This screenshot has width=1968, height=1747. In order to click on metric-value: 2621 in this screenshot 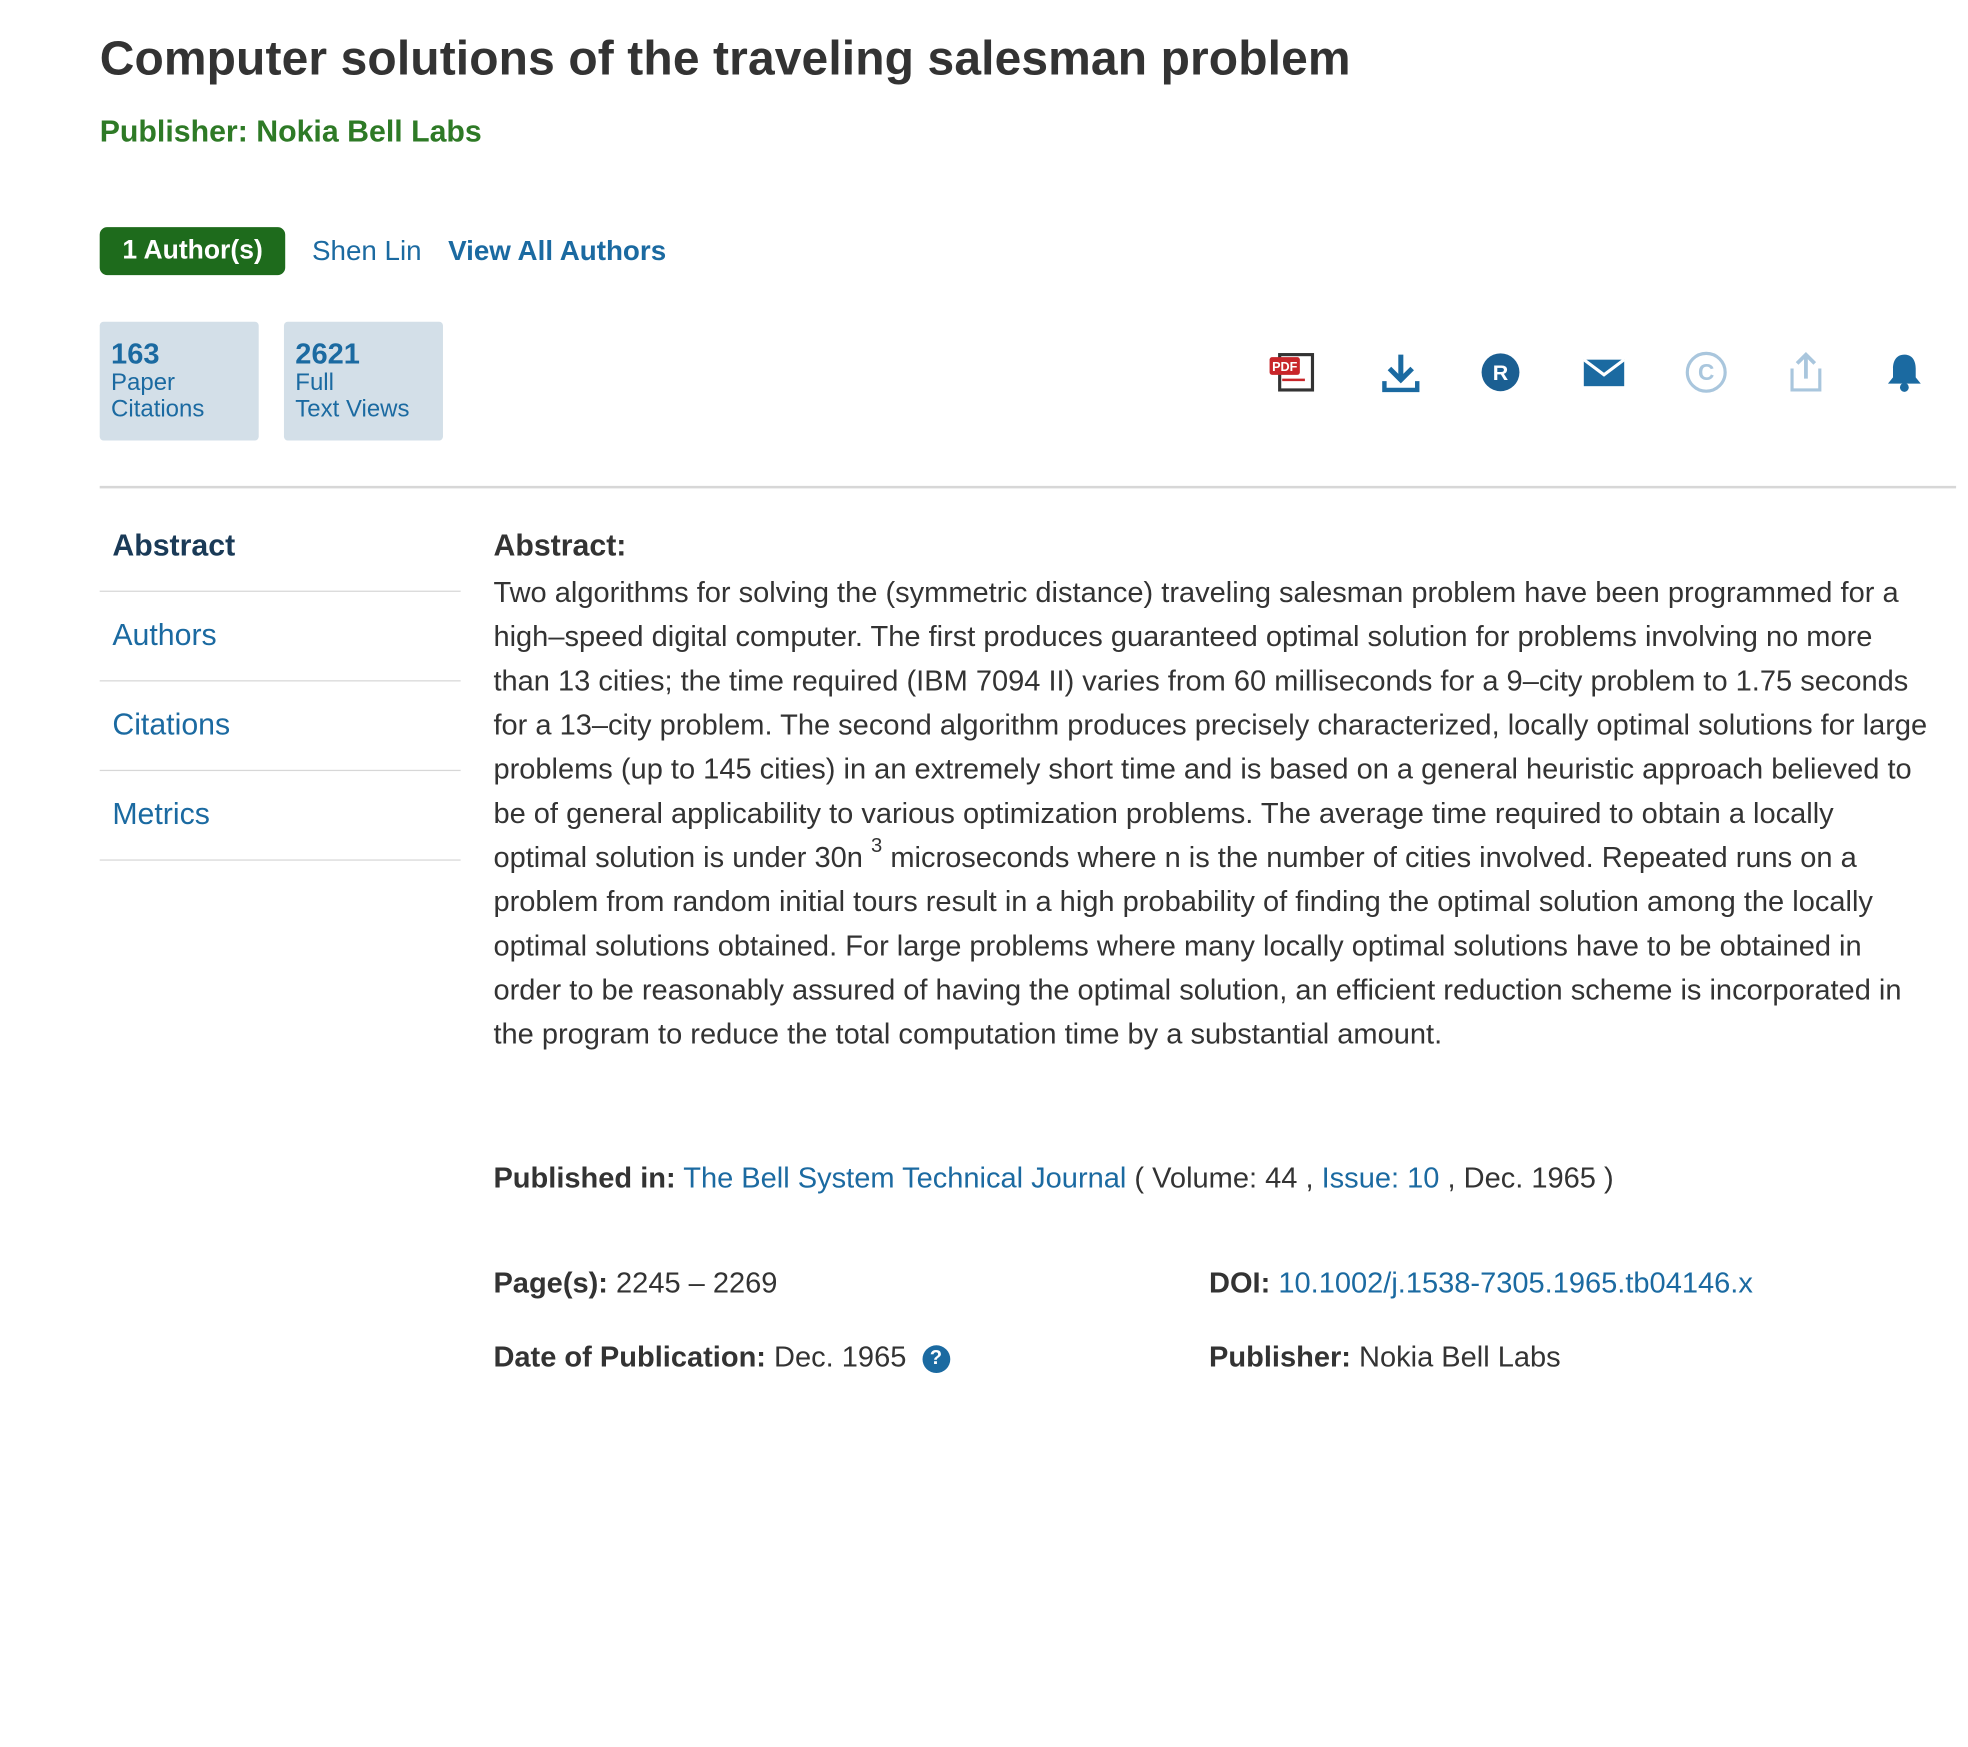, I will do `click(327, 353)`.